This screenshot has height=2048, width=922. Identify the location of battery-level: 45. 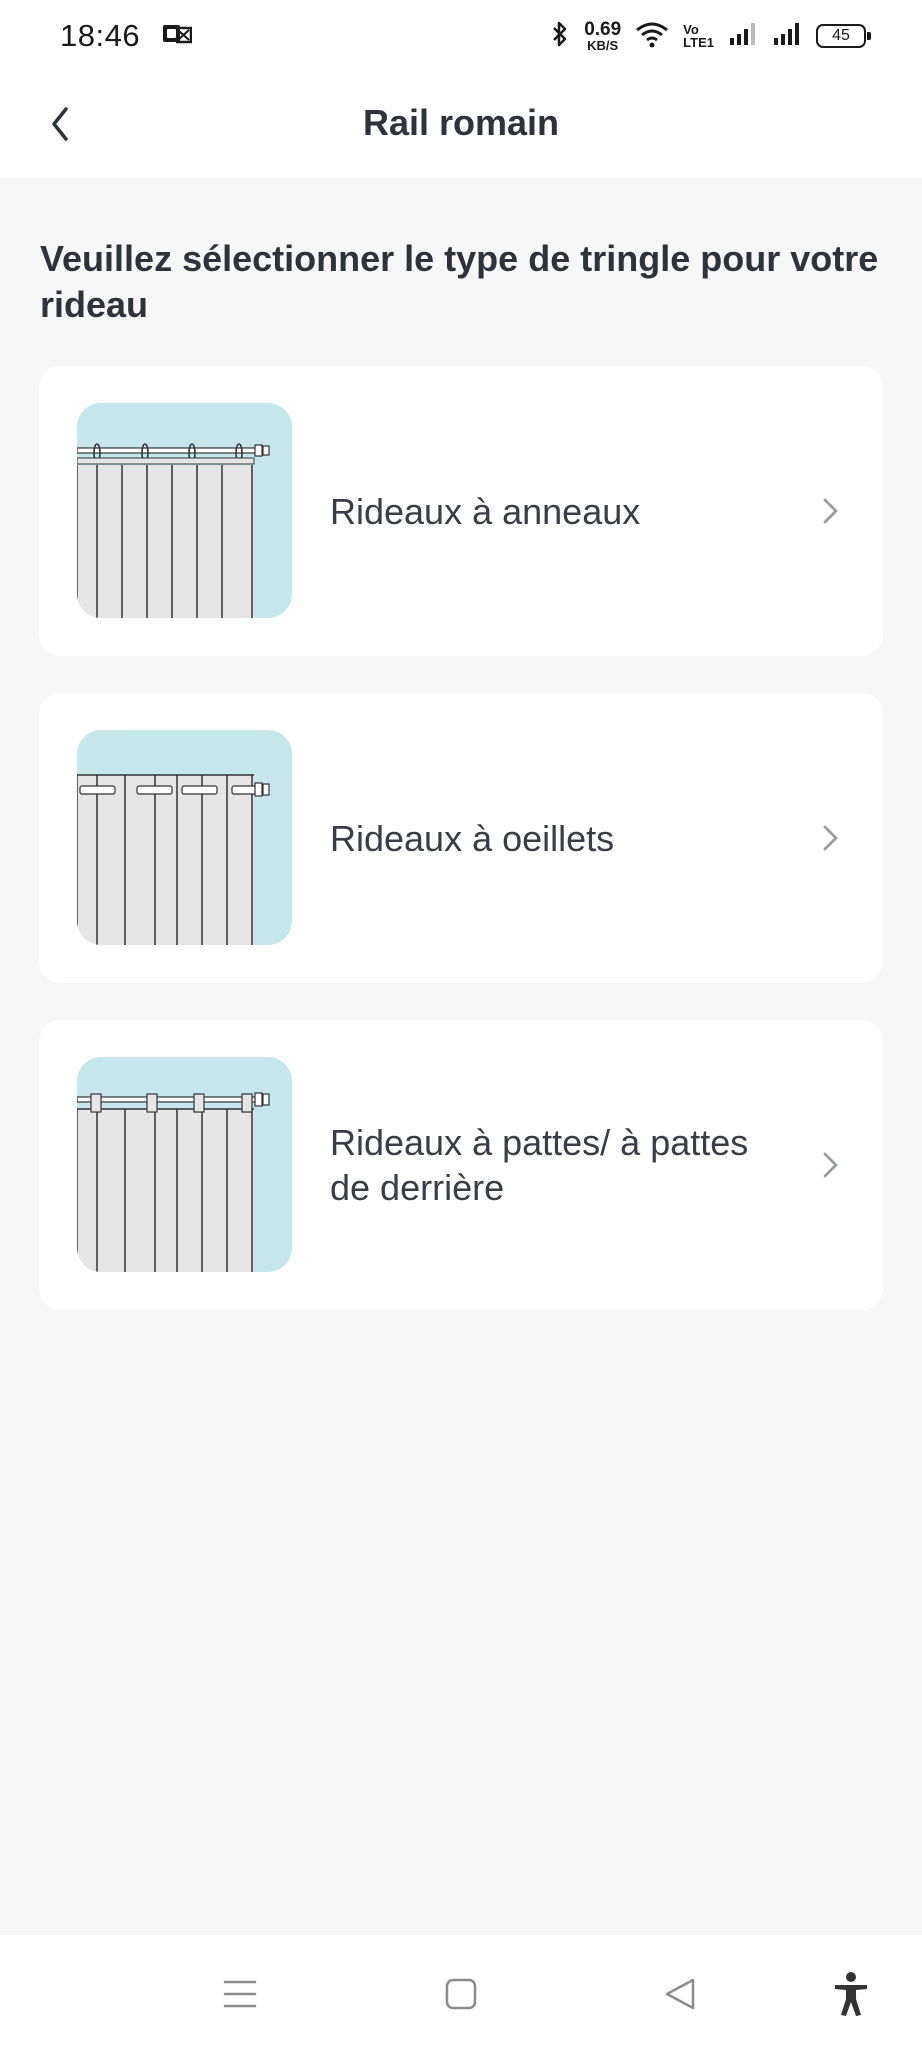
(841, 35).